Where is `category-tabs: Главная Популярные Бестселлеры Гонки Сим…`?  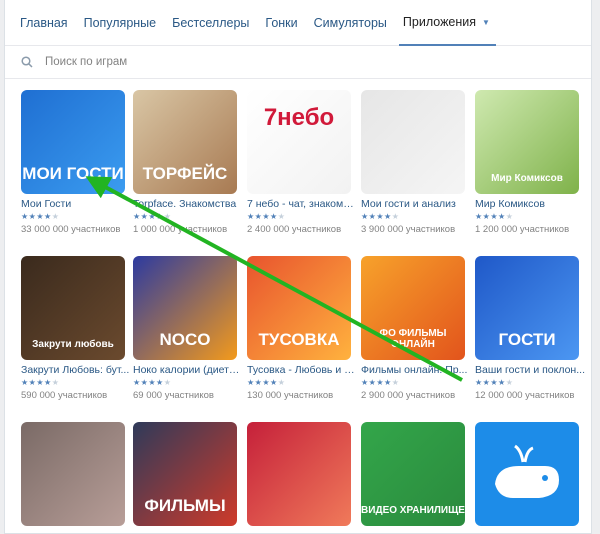
category-tabs: Главная Популярные Бестселлеры Гонки Сим… is located at coordinates (298, 23).